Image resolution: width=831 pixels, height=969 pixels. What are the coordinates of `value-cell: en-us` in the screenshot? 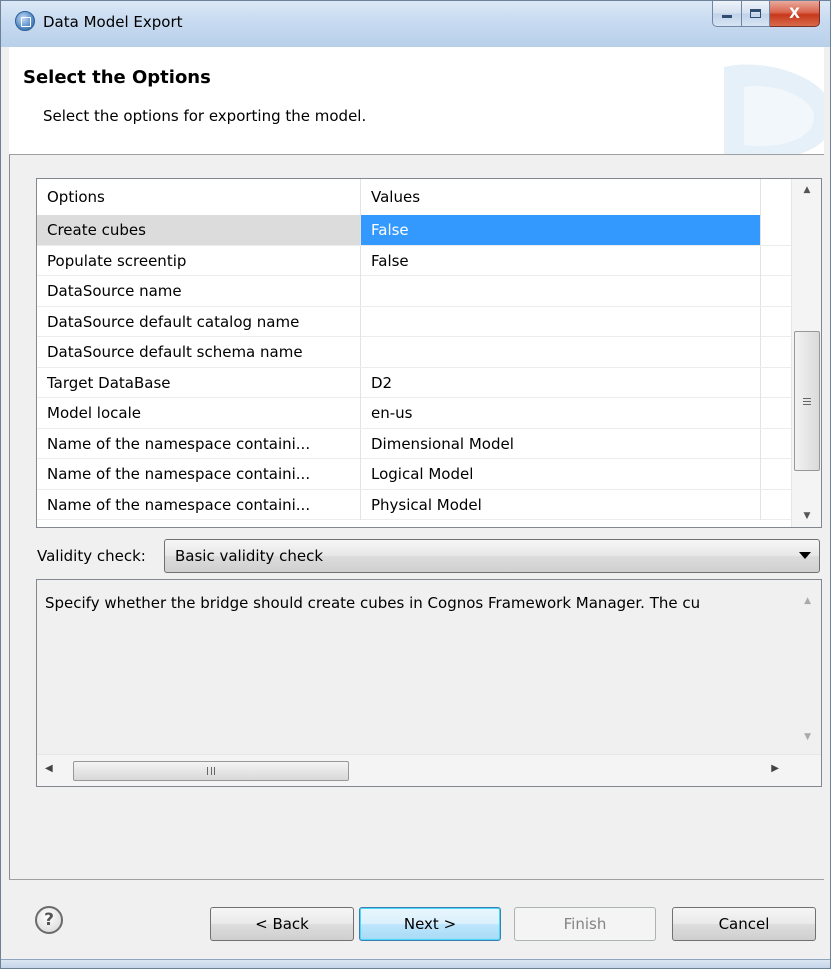 It's located at (561, 413).